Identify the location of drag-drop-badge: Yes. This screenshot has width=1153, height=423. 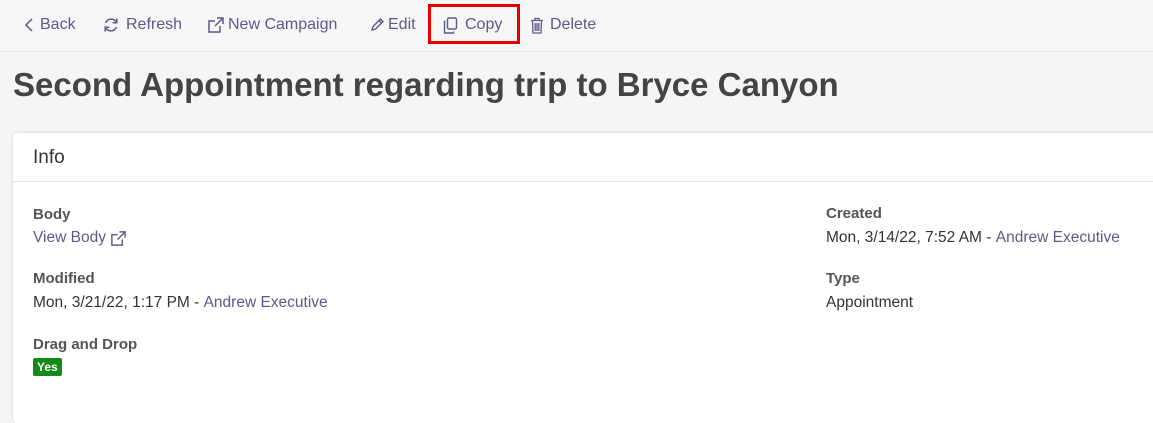
(47, 367).